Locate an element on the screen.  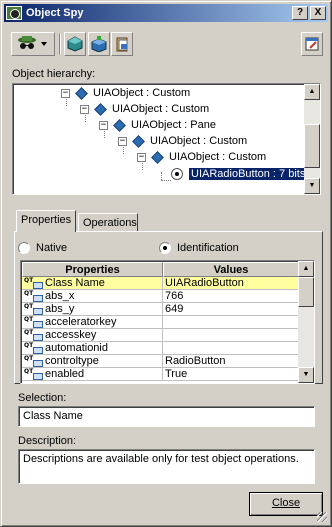
column-header-values: Values is located at coordinates (231, 269).